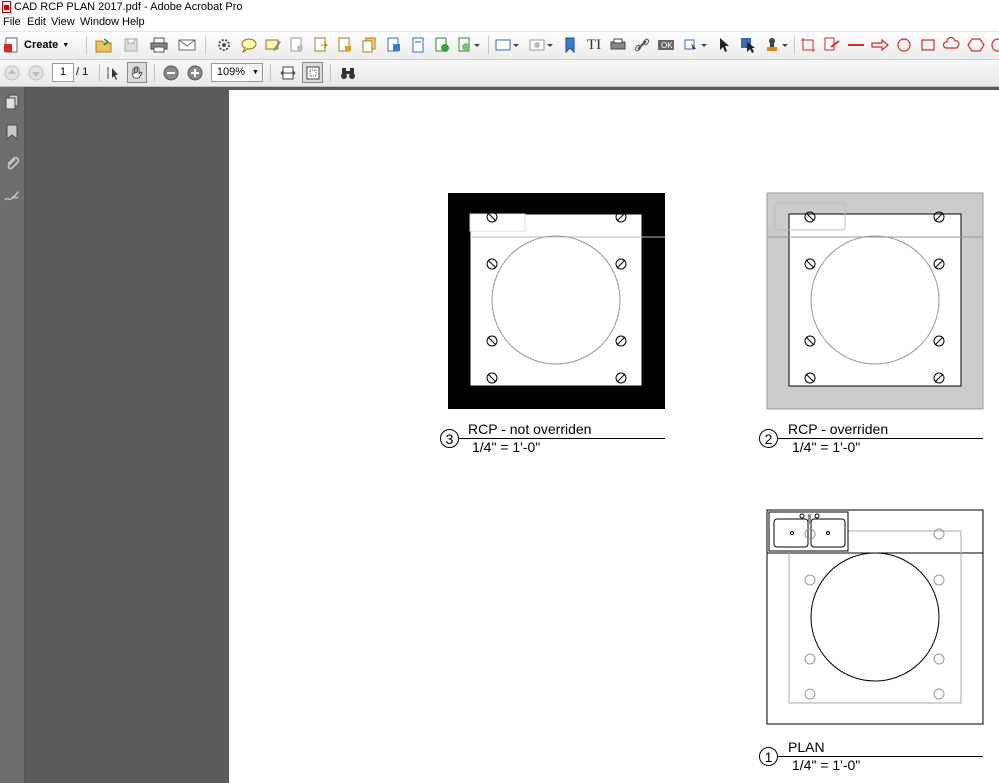  I want to click on zoom-in-button, so click(195, 73).